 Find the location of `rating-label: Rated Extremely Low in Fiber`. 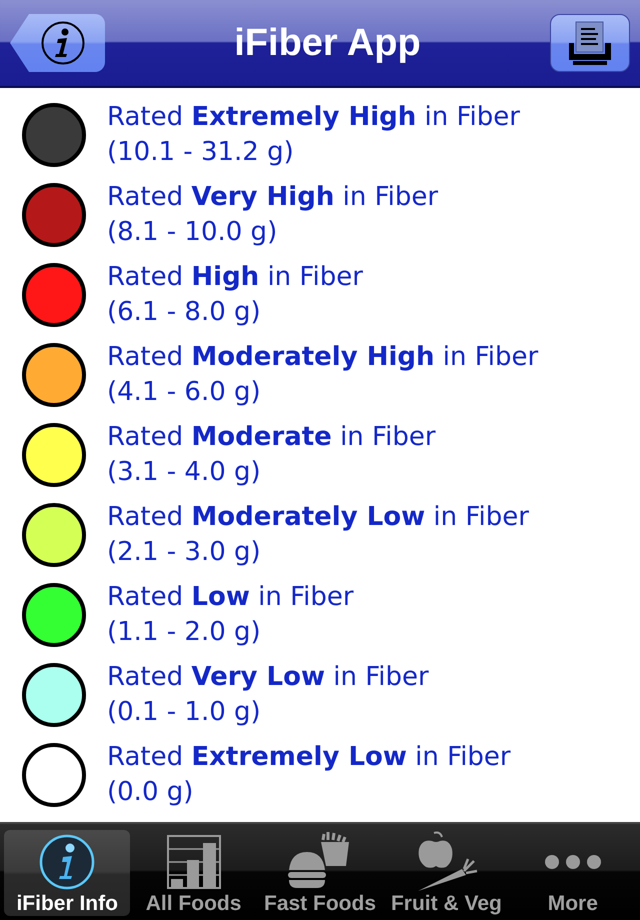

rating-label: Rated Extremely Low in Fiber is located at coordinates (309, 757).